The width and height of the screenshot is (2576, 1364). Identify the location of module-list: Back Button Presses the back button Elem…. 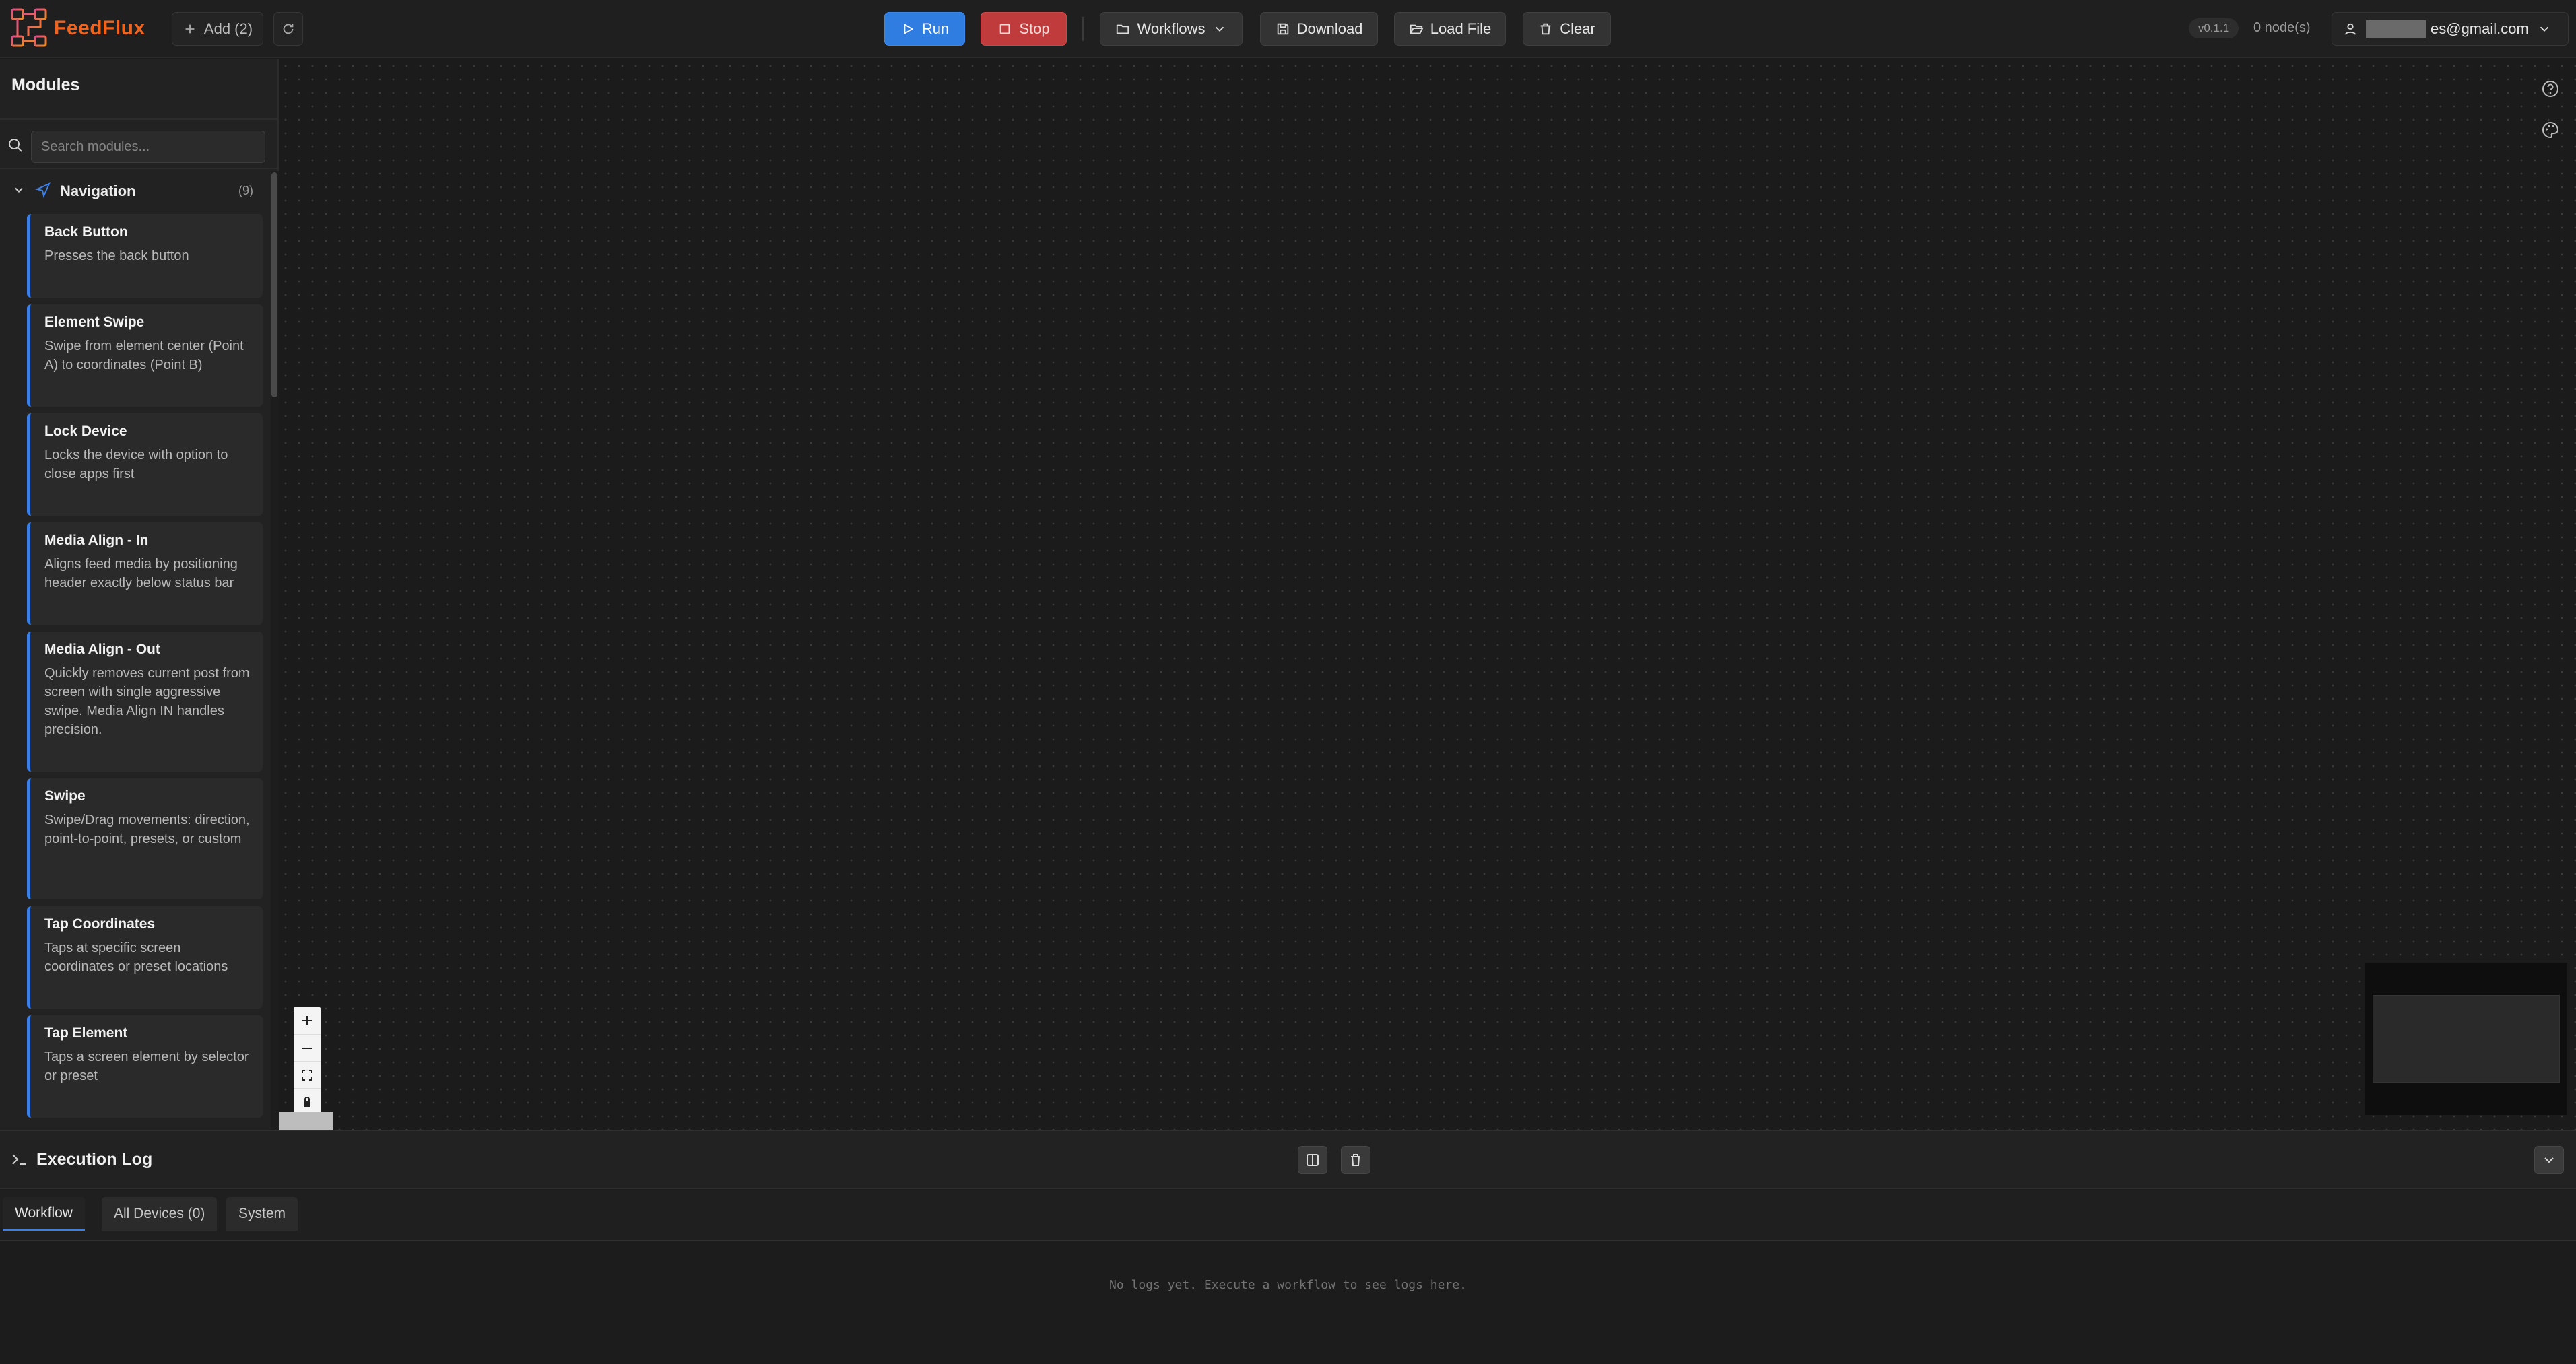
(145, 672).